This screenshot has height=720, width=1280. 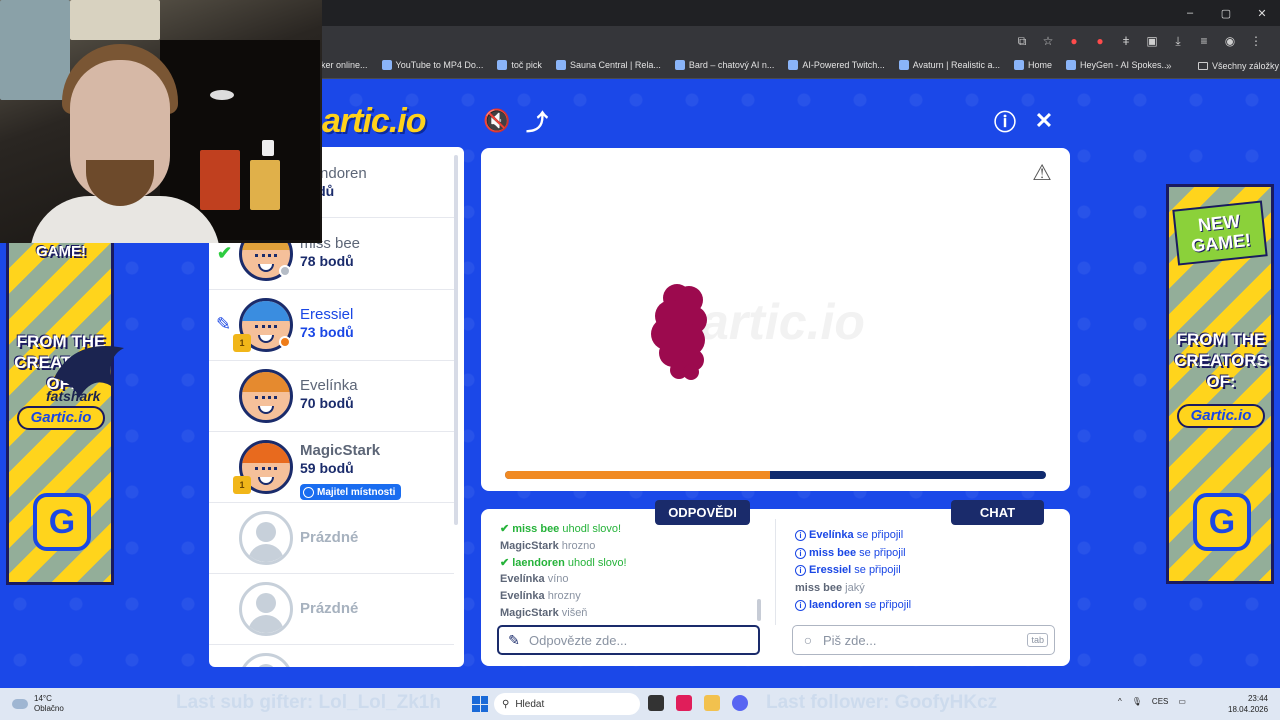 I want to click on bookmark-item: toč pick, so click(x=519, y=65).